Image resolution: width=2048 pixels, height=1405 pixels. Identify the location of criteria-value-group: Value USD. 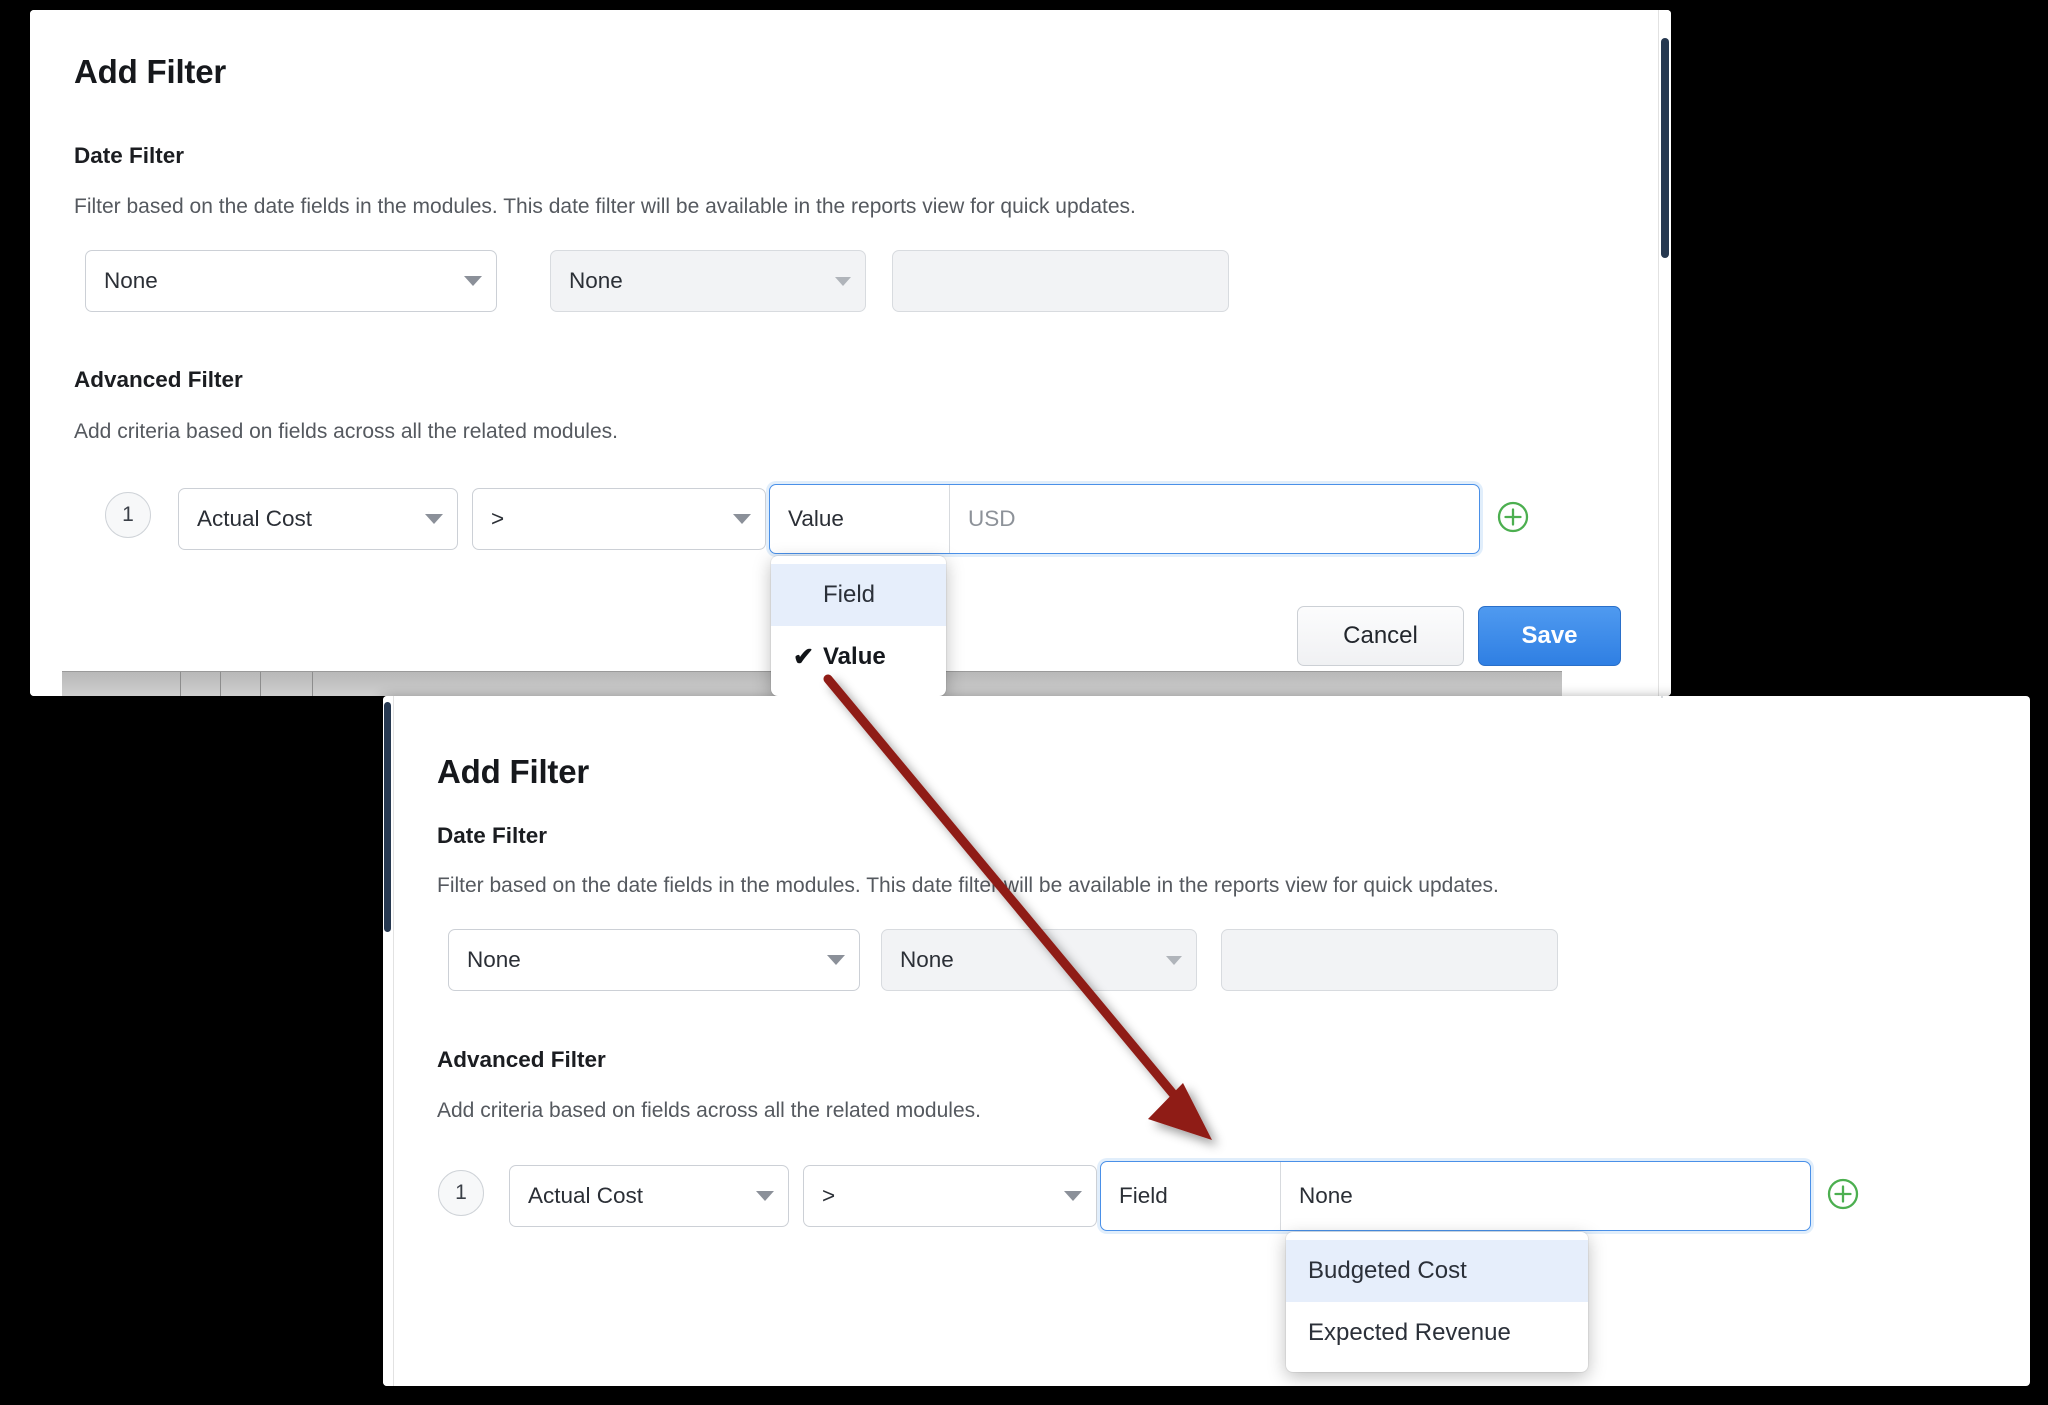
(1124, 519).